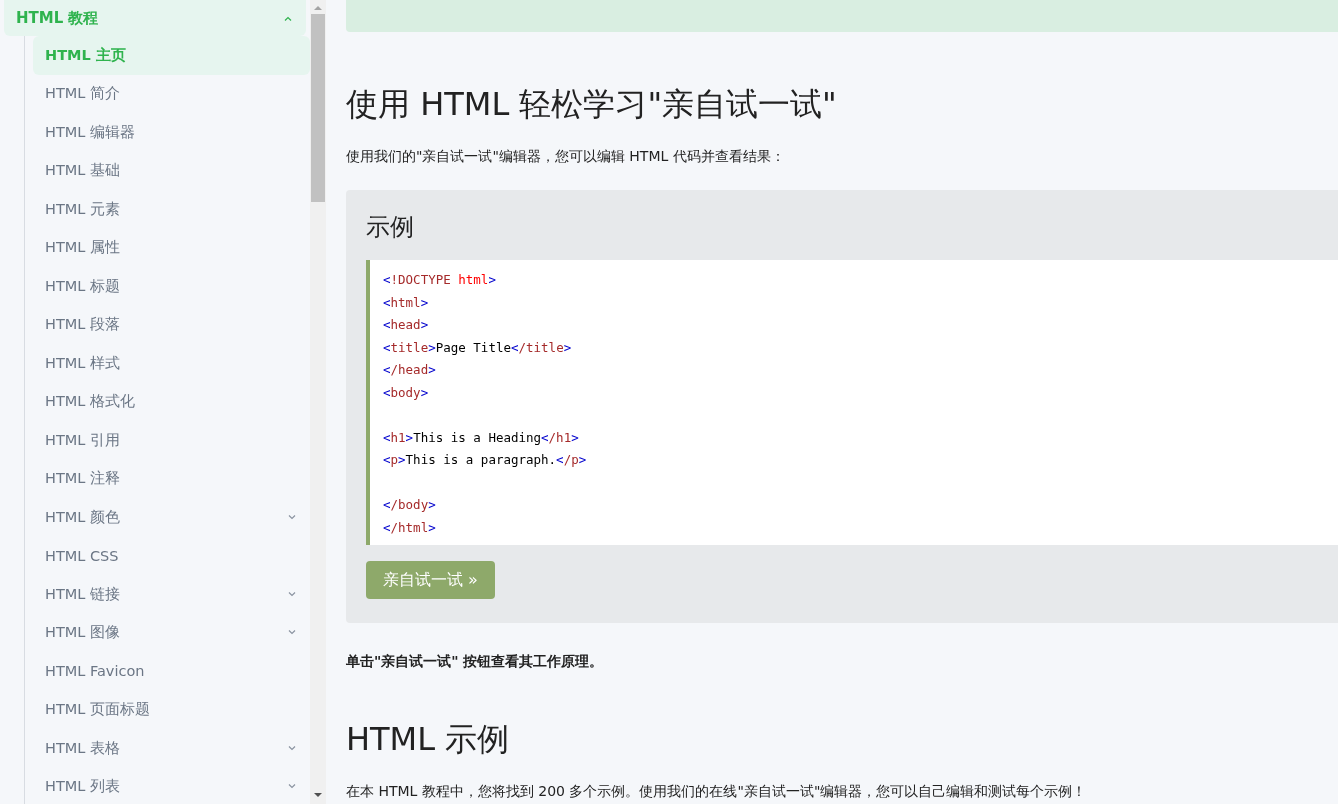 The image size is (1338, 804). Describe the element at coordinates (171, 555) in the screenshot. I see `sidebar-item: HTML CSS` at that location.